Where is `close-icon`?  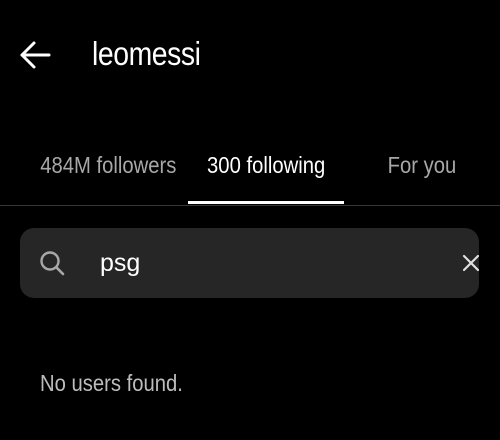 close-icon is located at coordinates (471, 263).